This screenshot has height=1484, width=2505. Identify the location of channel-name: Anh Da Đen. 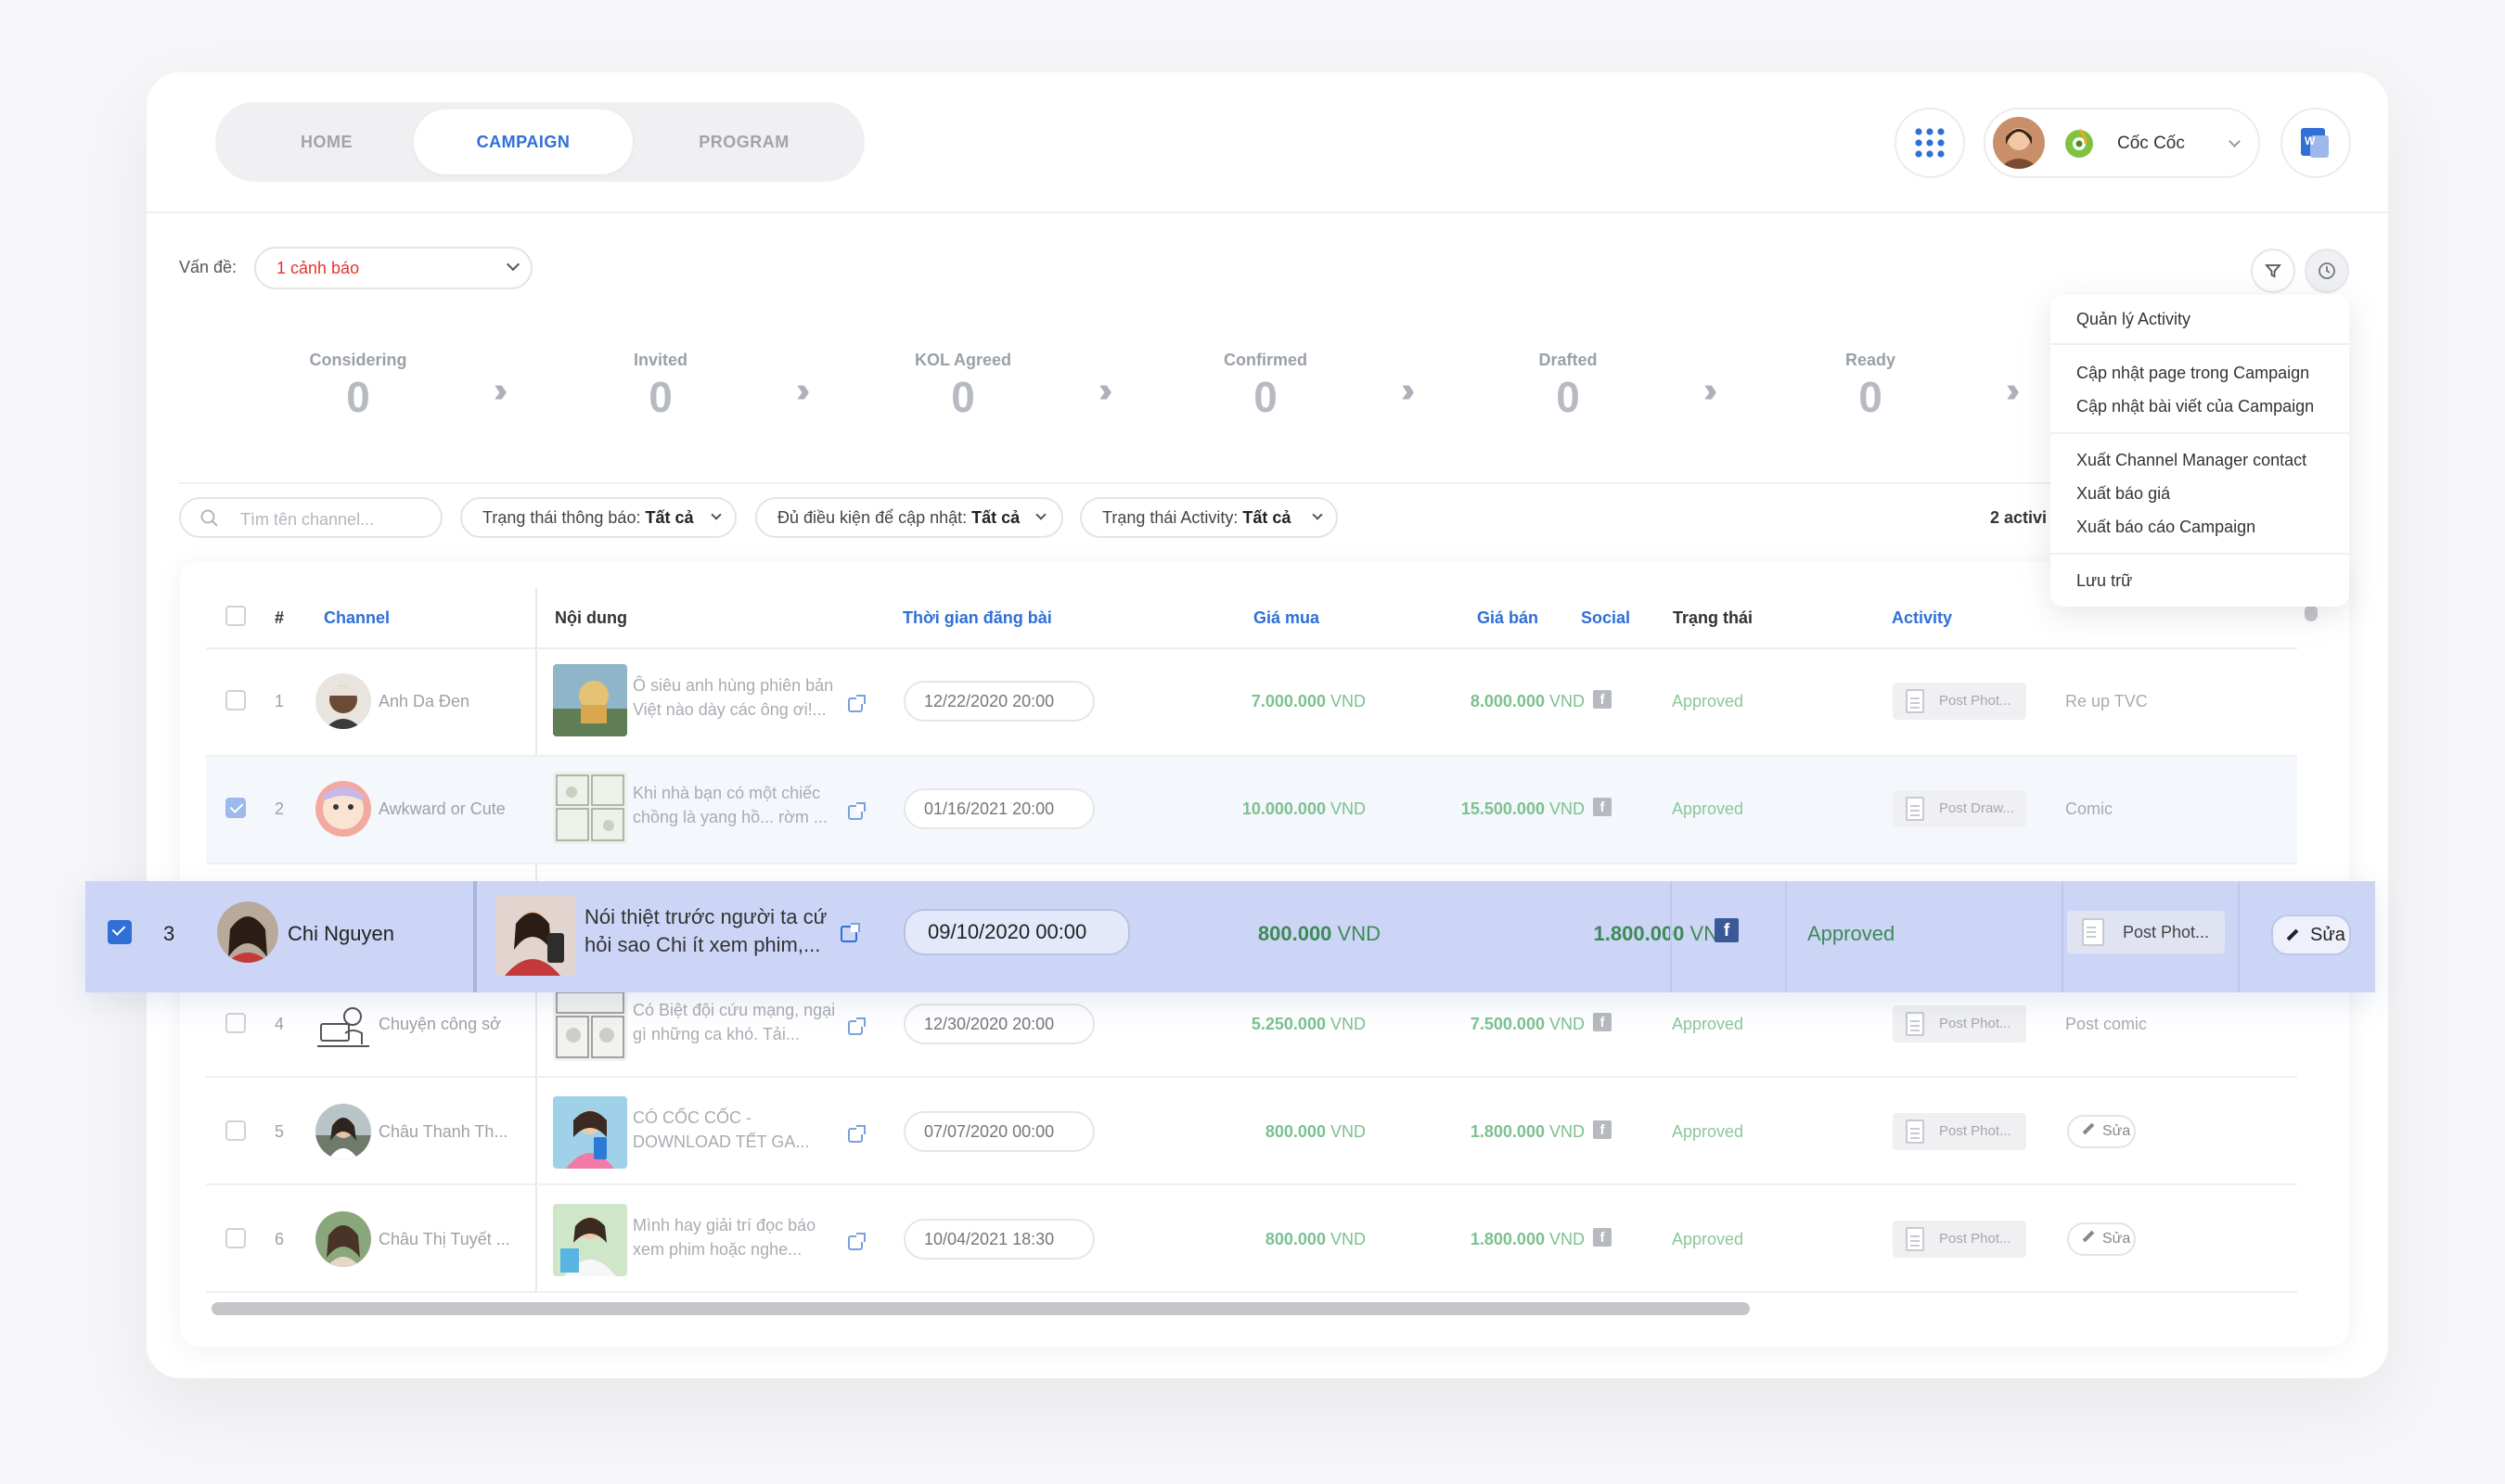
(424, 701).